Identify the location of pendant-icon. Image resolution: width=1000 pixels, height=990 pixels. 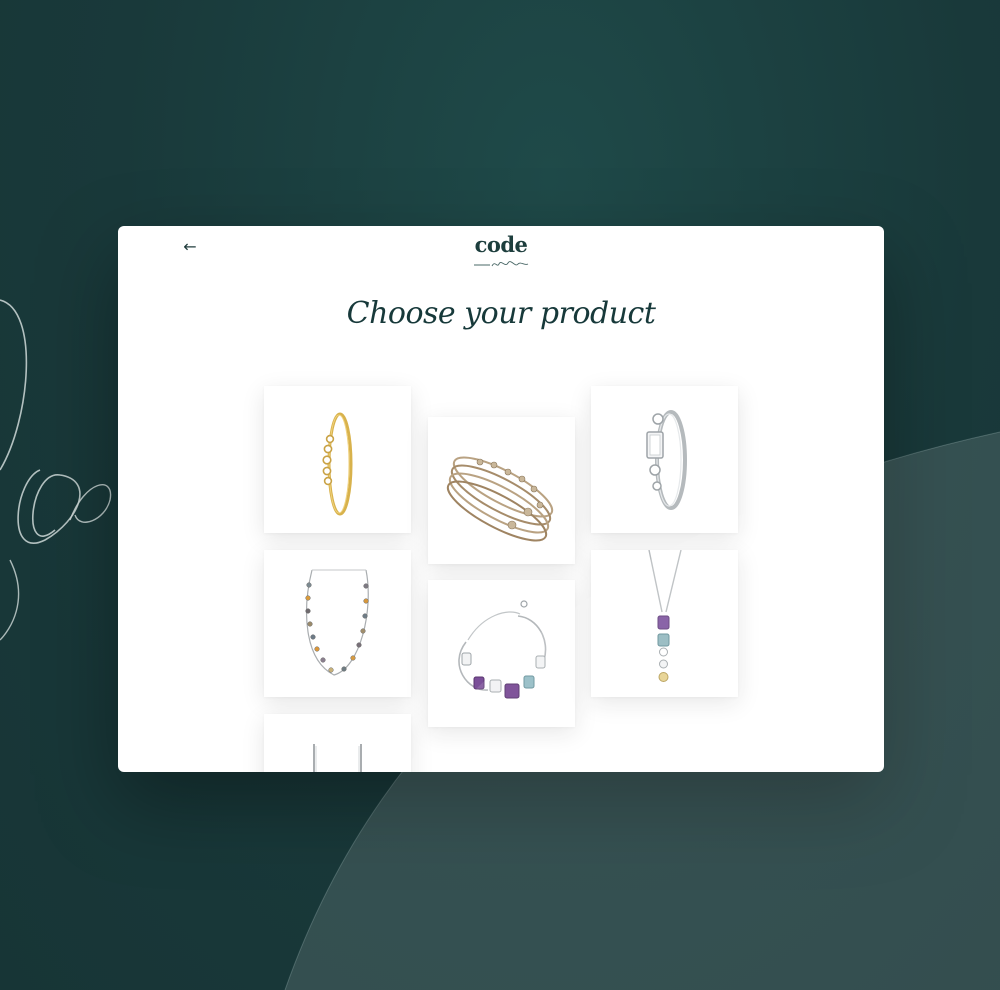
(665, 616).